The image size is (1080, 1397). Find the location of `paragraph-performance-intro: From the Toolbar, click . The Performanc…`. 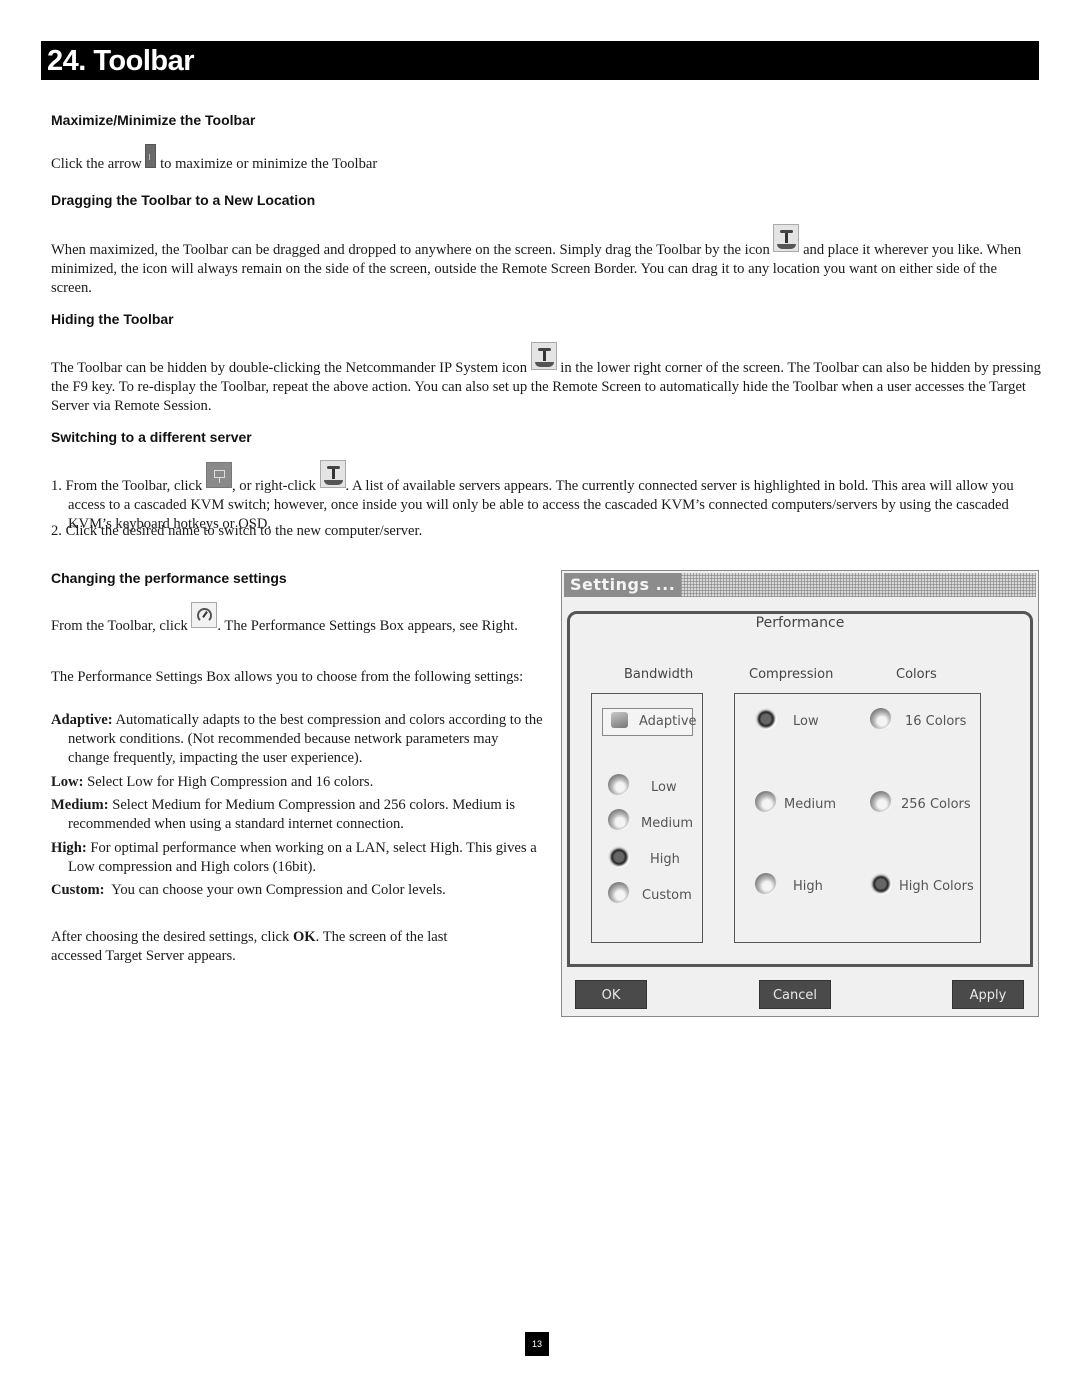

paragraph-performance-intro: From the Toolbar, click . The Performanc… is located at coordinates (297, 619).